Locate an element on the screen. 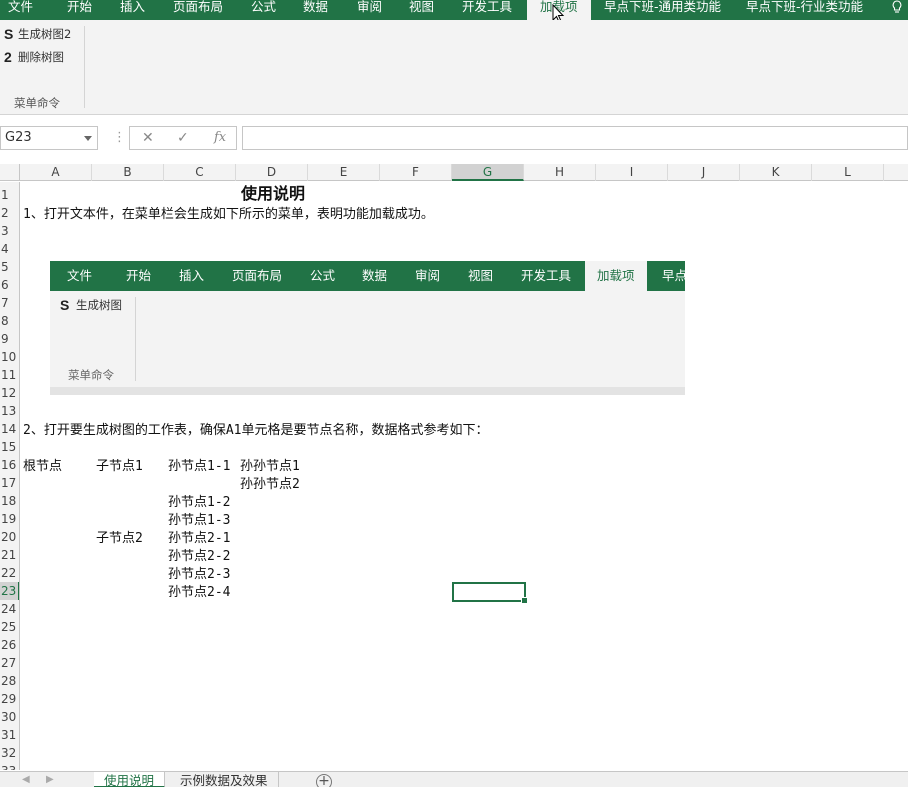  column-header-l: L is located at coordinates (848, 172).